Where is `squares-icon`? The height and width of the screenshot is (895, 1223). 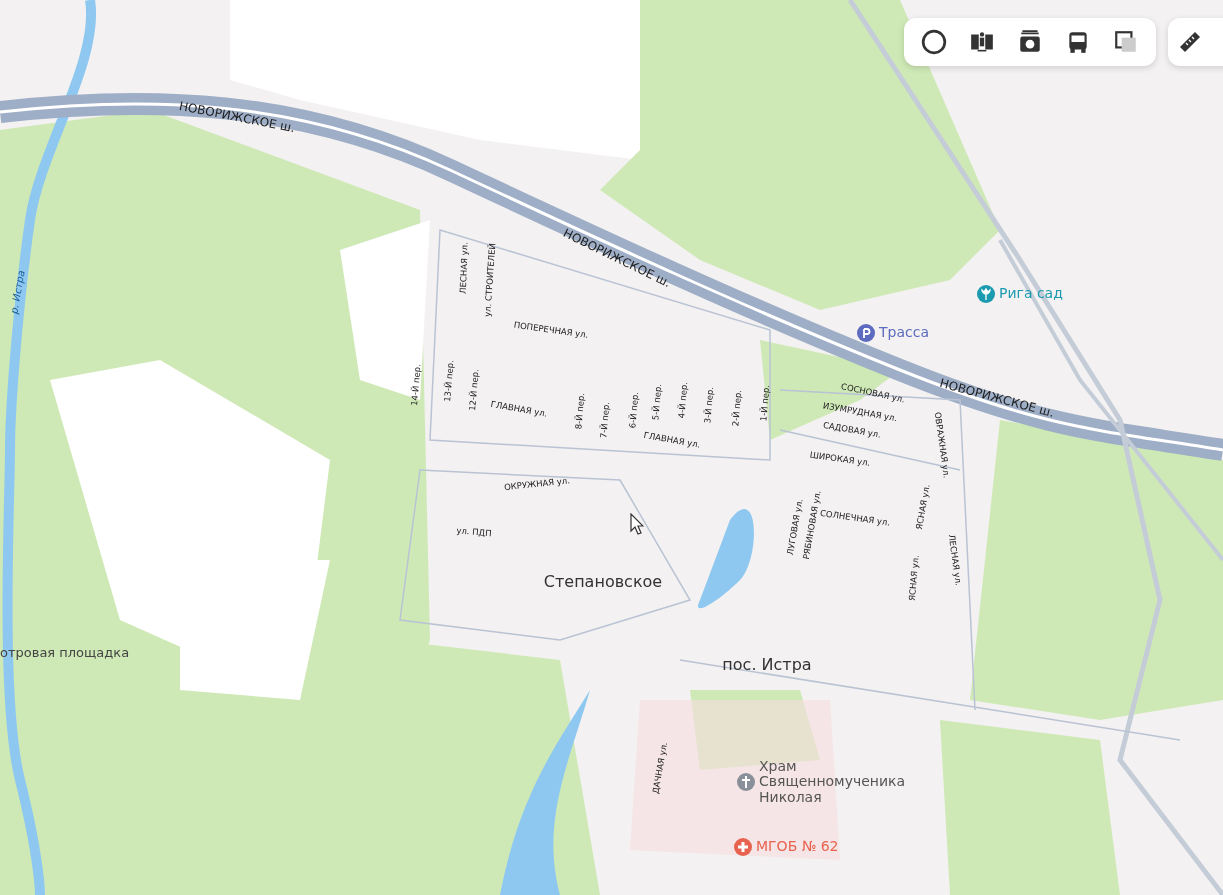
squares-icon is located at coordinates (1126, 42).